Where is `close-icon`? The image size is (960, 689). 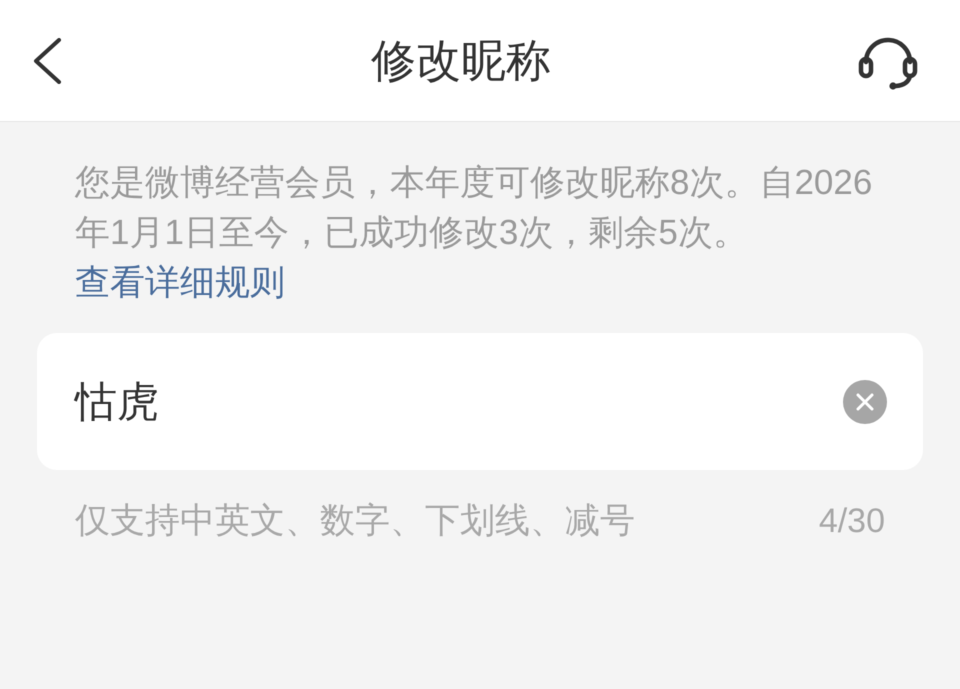 close-icon is located at coordinates (865, 401).